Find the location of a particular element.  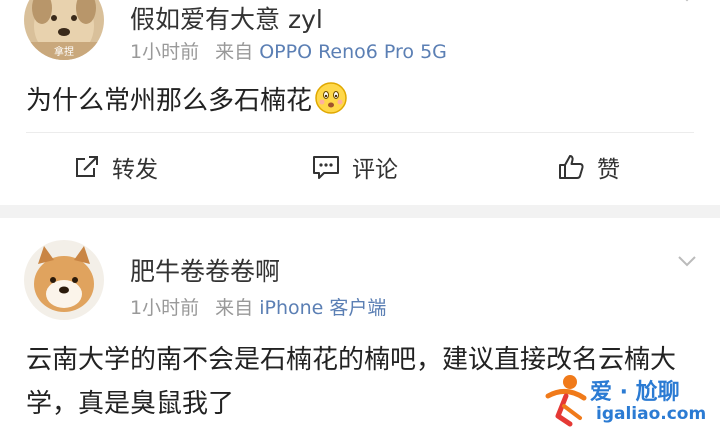

watermark-url: igaliao.com is located at coordinates (651, 414).